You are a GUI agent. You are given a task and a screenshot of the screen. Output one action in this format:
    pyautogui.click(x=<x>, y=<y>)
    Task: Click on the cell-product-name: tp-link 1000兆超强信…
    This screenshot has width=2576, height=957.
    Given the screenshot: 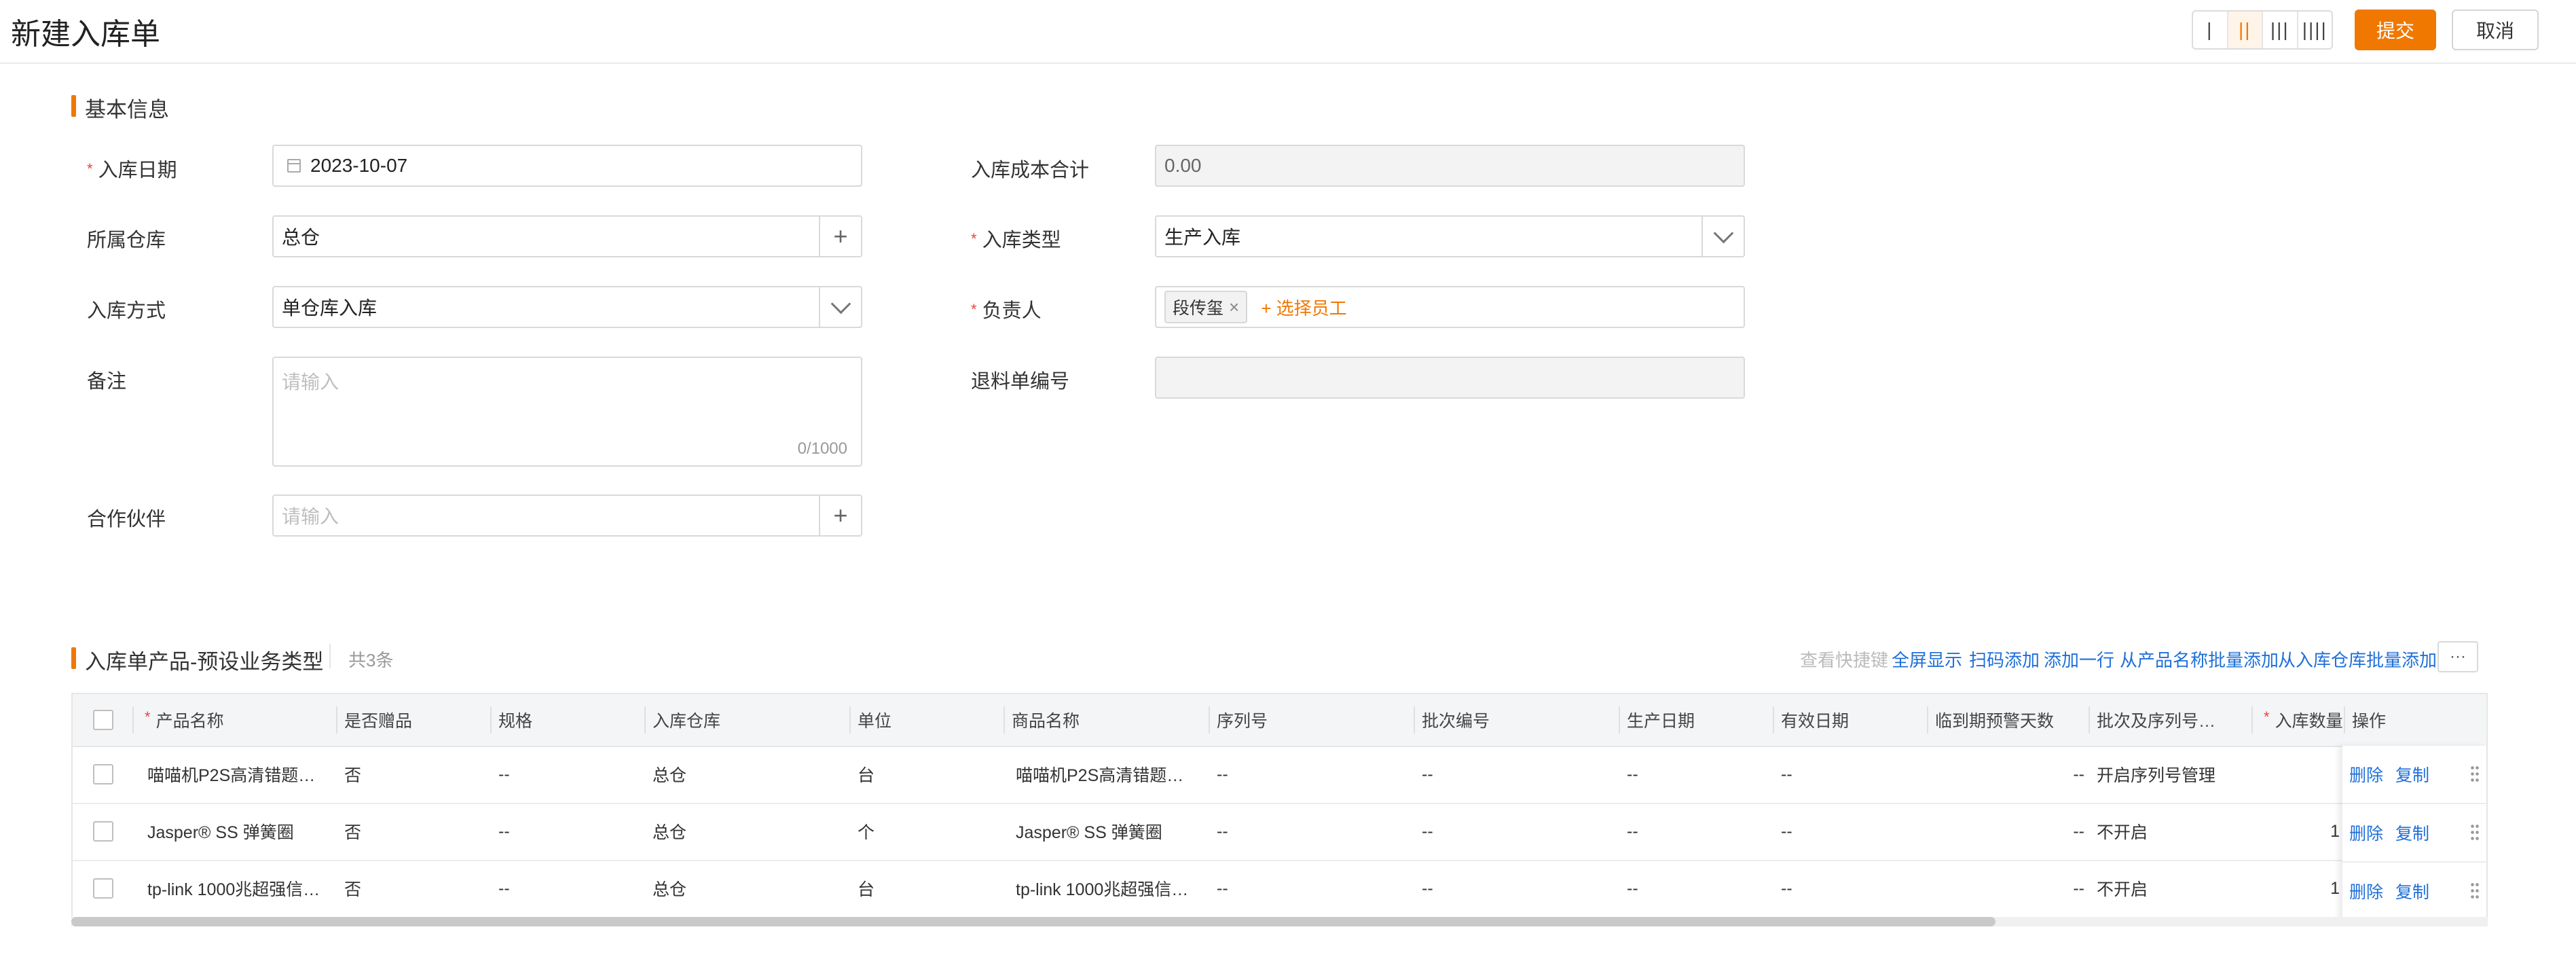 What is the action you would take?
    pyautogui.click(x=235, y=888)
    